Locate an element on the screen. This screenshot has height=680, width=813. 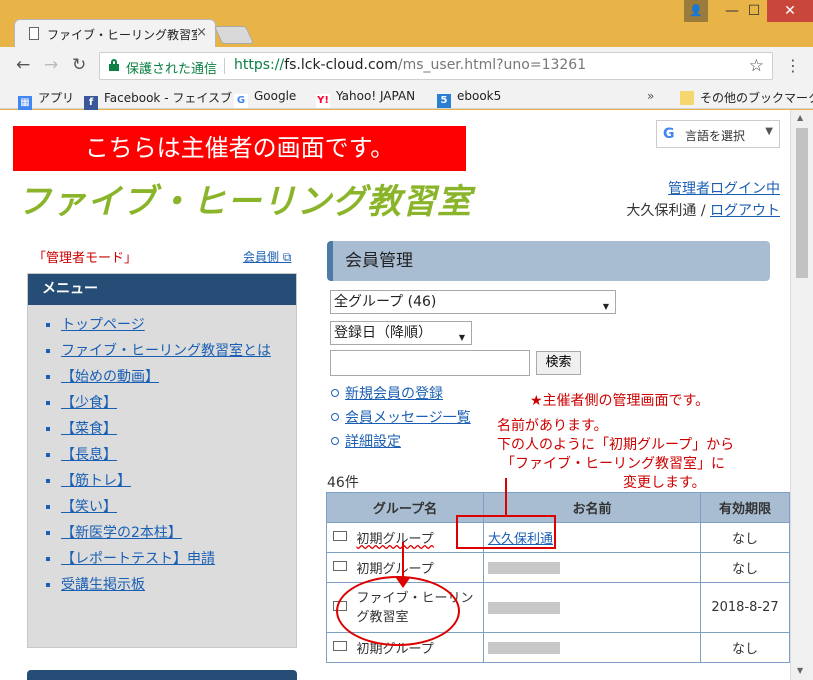
language-select: G 言語を選択 ▼ is located at coordinates (718, 134).